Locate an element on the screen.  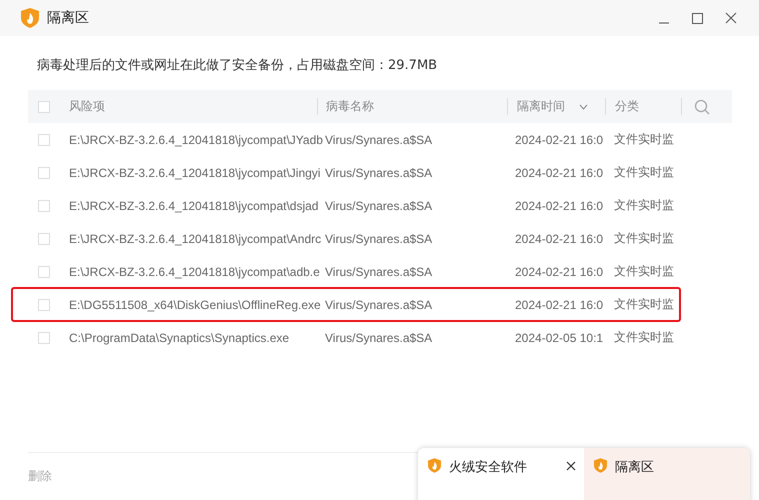
column-header: 病毒名称 is located at coordinates (350, 106).